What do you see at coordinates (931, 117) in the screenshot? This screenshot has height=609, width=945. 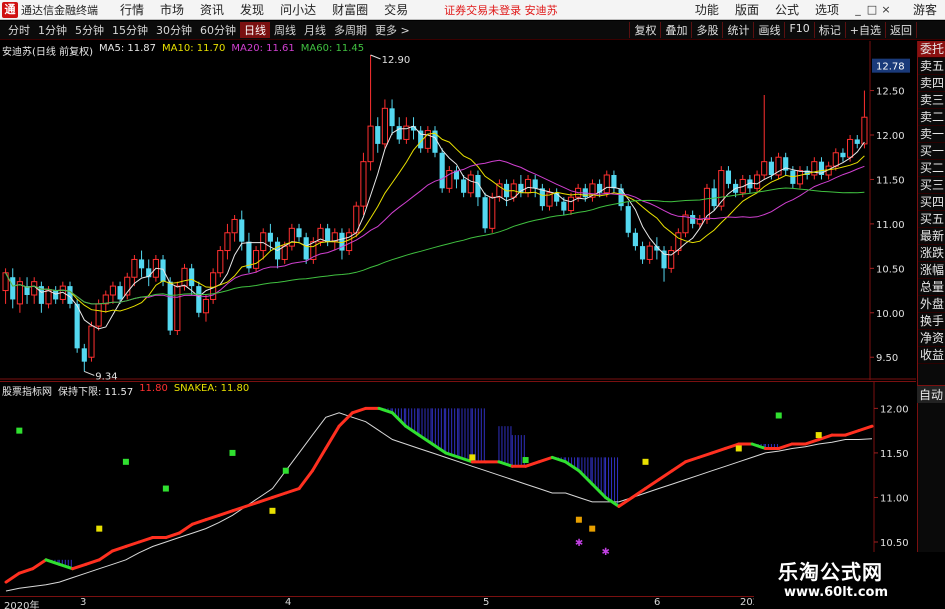 I see `side-panel-item-4: 卖二` at bounding box center [931, 117].